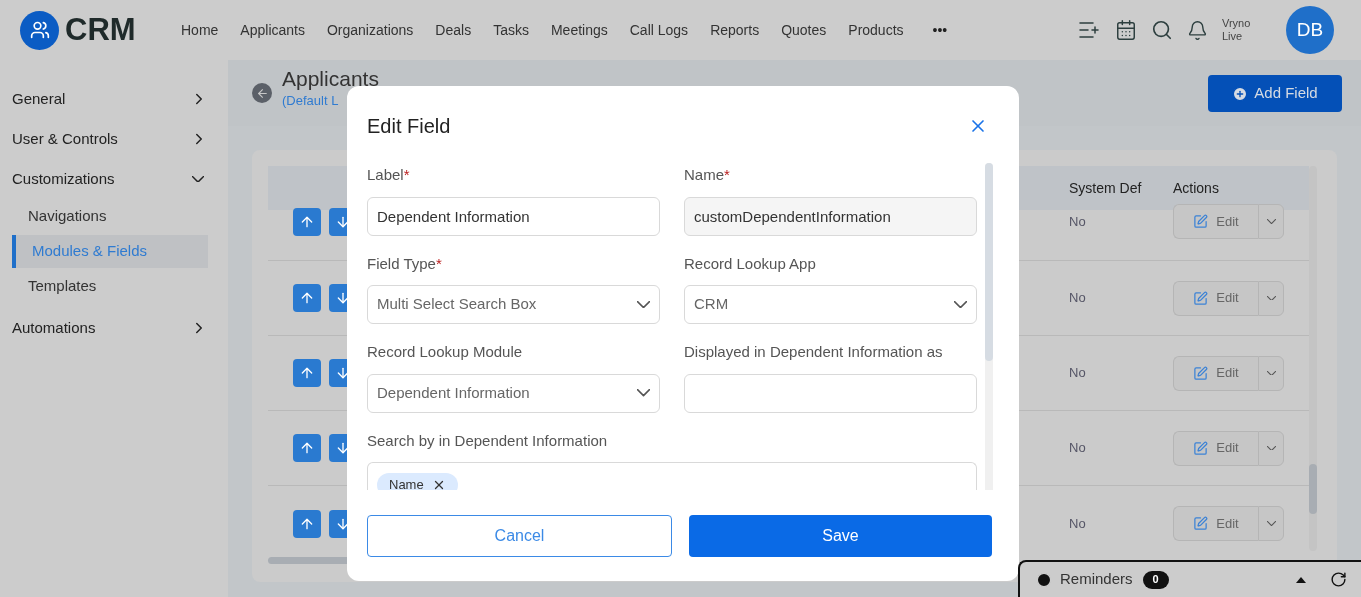  I want to click on add-field-button: Add Field, so click(1275, 93).